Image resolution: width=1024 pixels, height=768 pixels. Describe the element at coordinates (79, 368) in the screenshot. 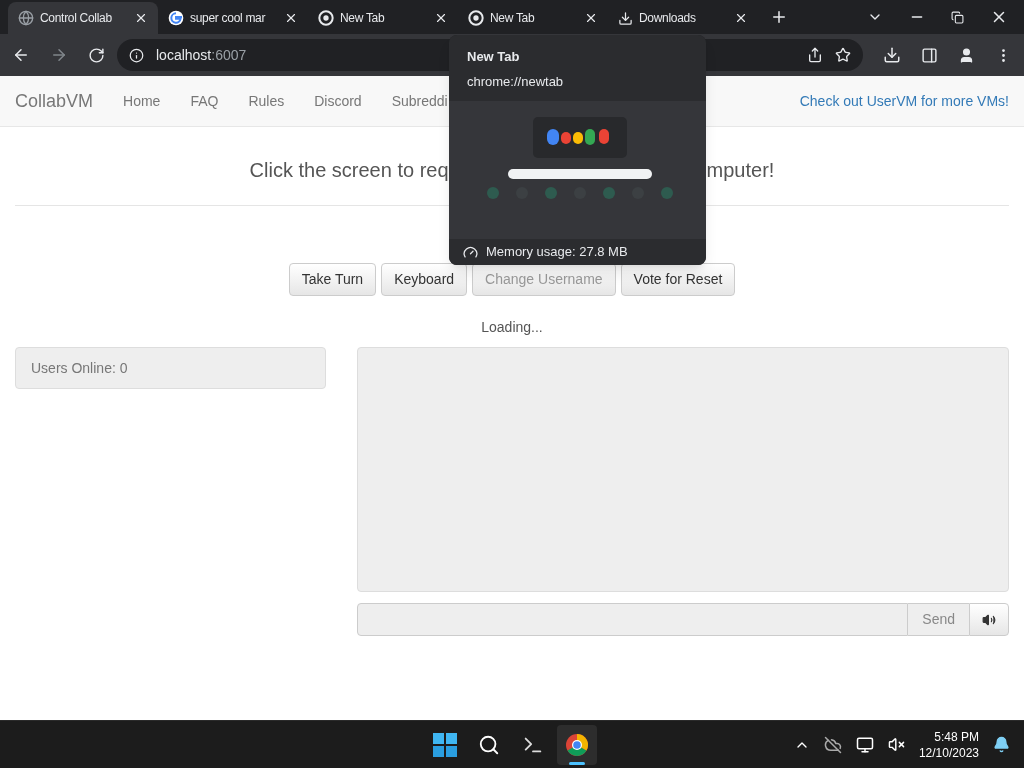

I see `users-online-text: Users Online: 0` at that location.